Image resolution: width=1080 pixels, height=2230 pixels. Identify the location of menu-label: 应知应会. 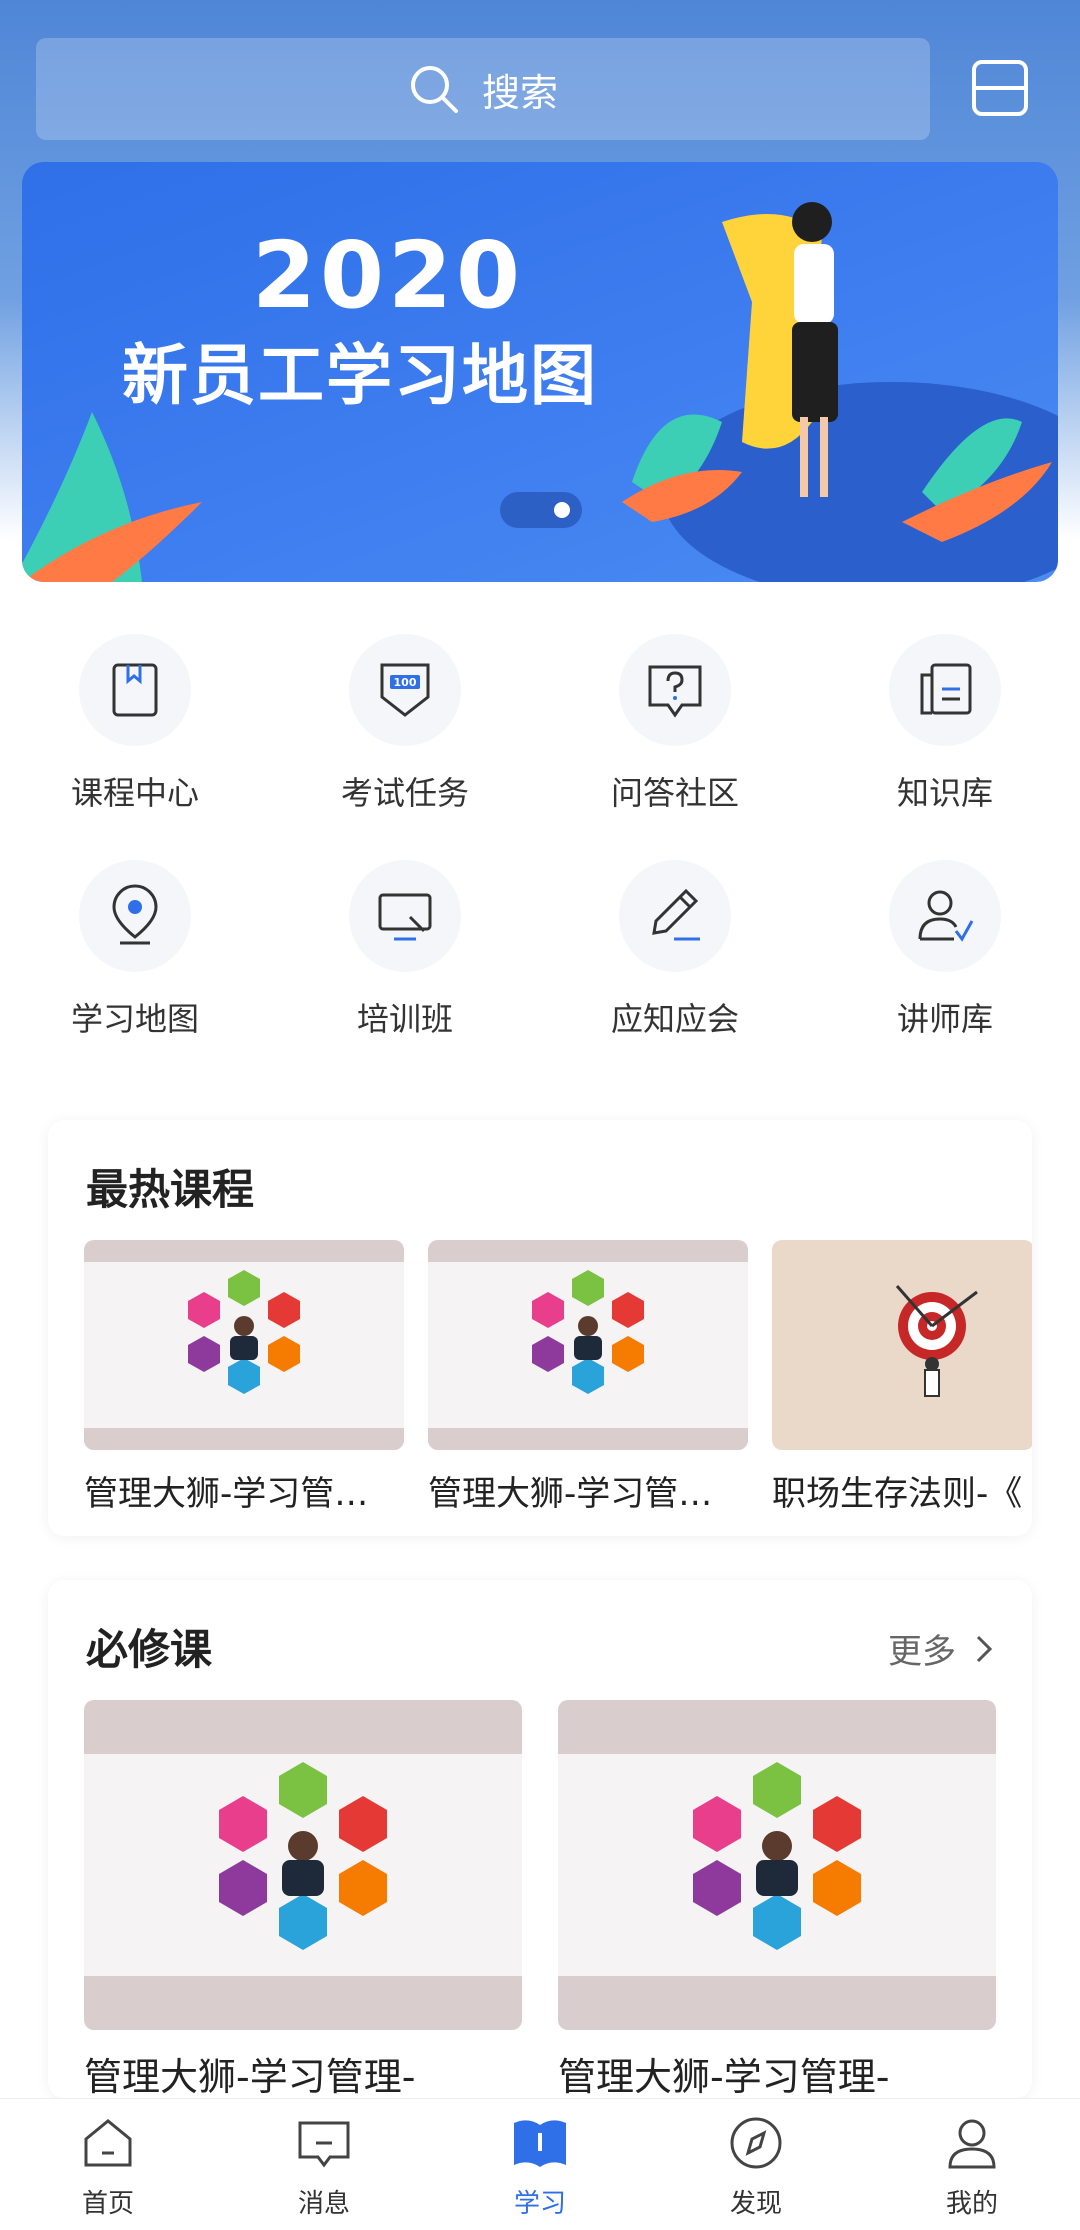
(674, 1019).